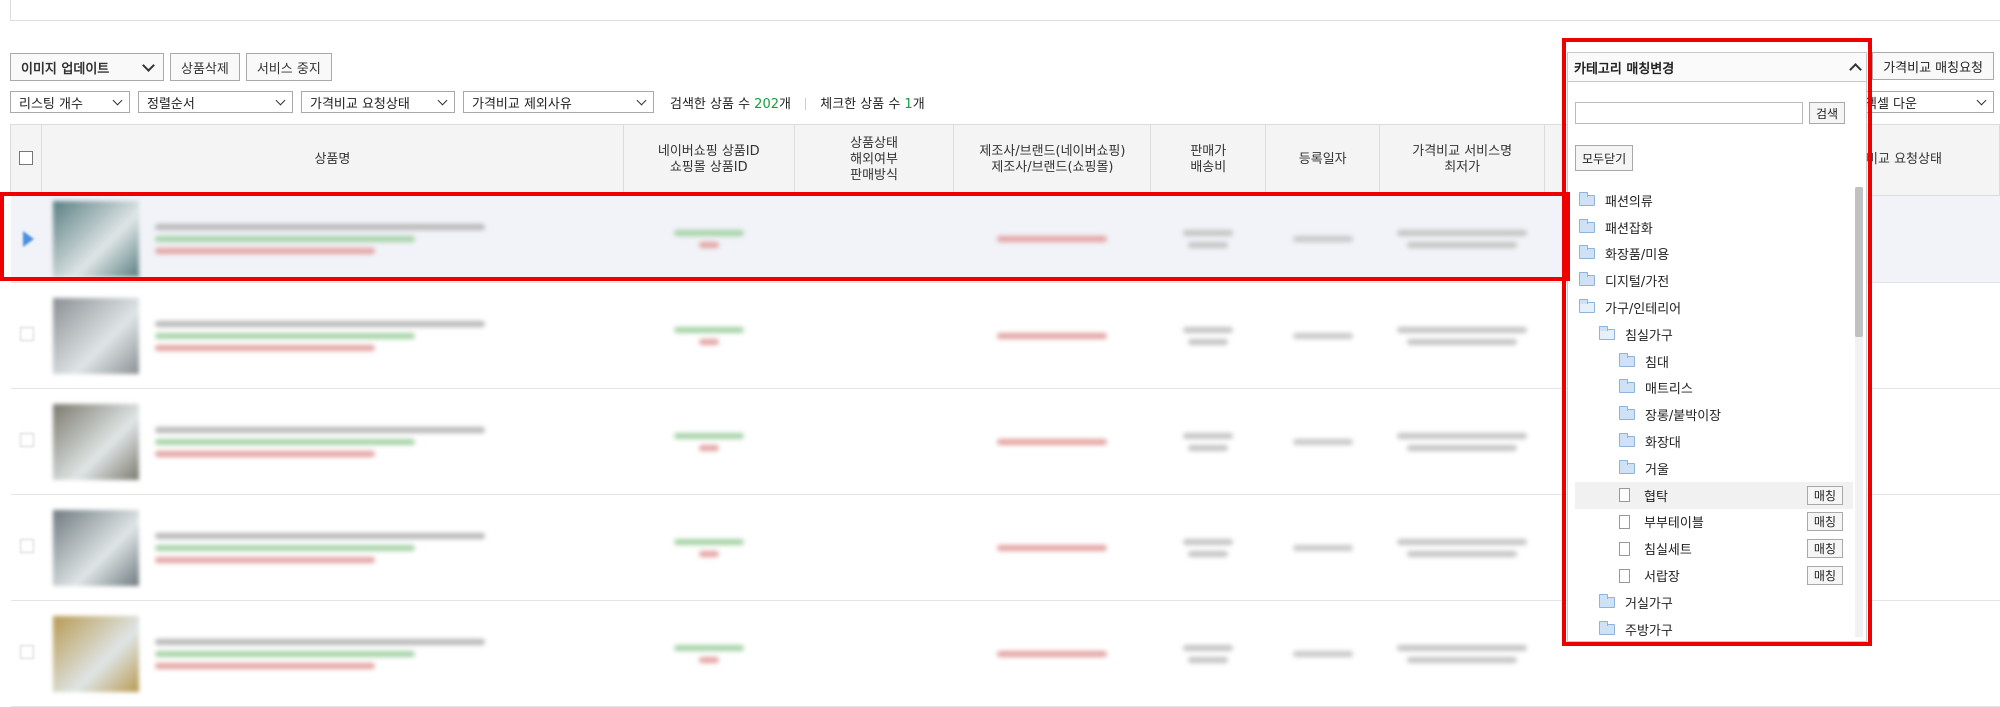  What do you see at coordinates (378, 102) in the screenshot?
I see `request-status-select: 가격비교 요청상태` at bounding box center [378, 102].